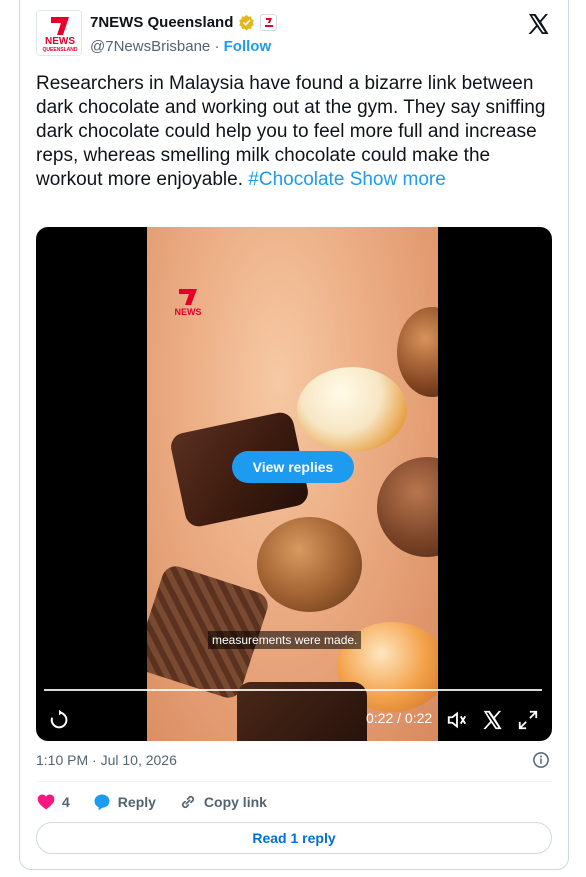  What do you see at coordinates (417, 352) in the screenshot?
I see `edge-chocolate-image` at bounding box center [417, 352].